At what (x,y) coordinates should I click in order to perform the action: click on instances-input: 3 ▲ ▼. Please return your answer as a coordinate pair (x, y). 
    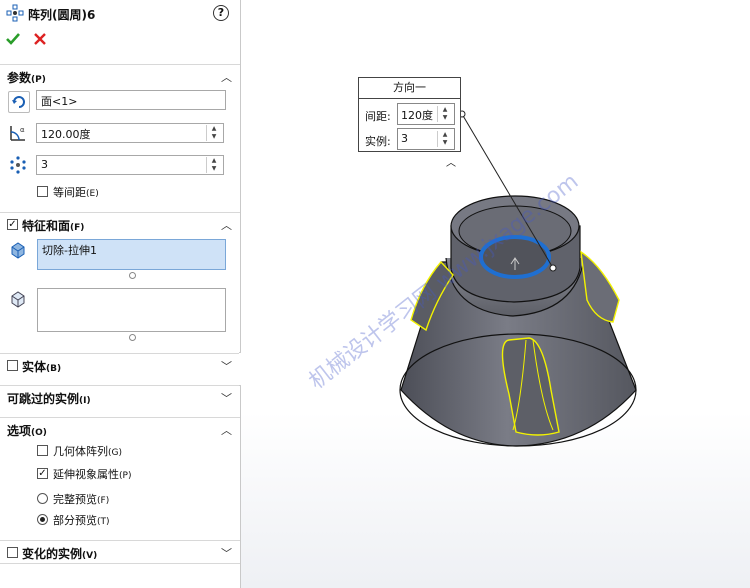
    Looking at the image, I should click on (130, 165).